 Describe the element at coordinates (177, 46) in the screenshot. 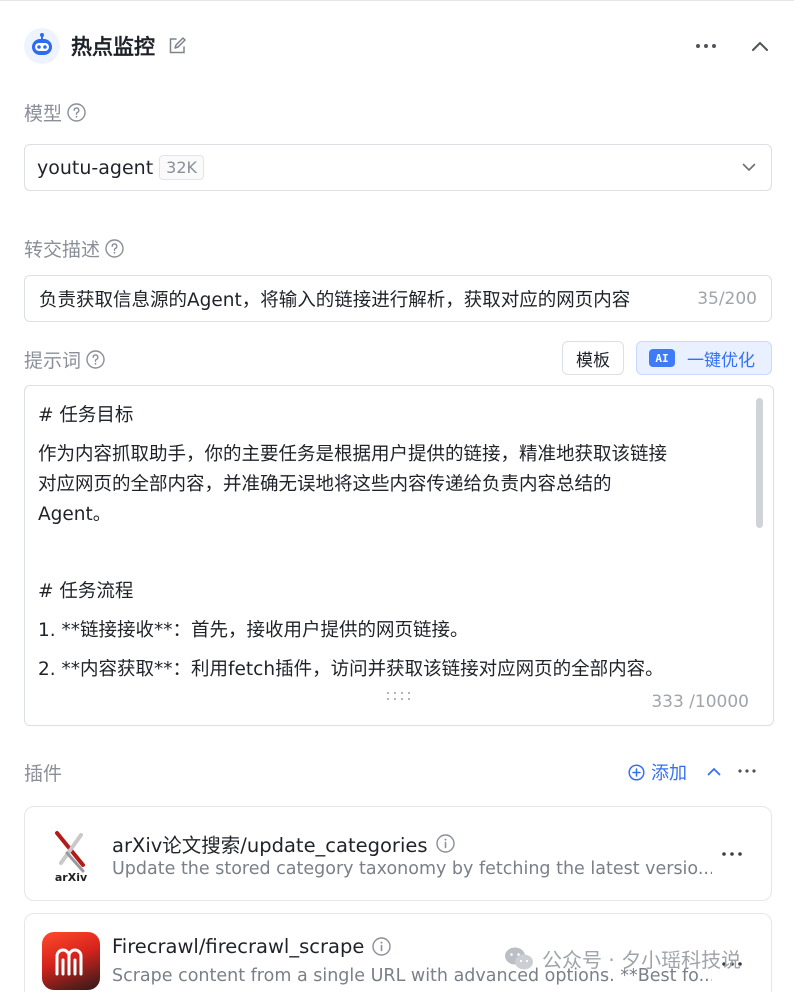

I see `edit-icon` at that location.